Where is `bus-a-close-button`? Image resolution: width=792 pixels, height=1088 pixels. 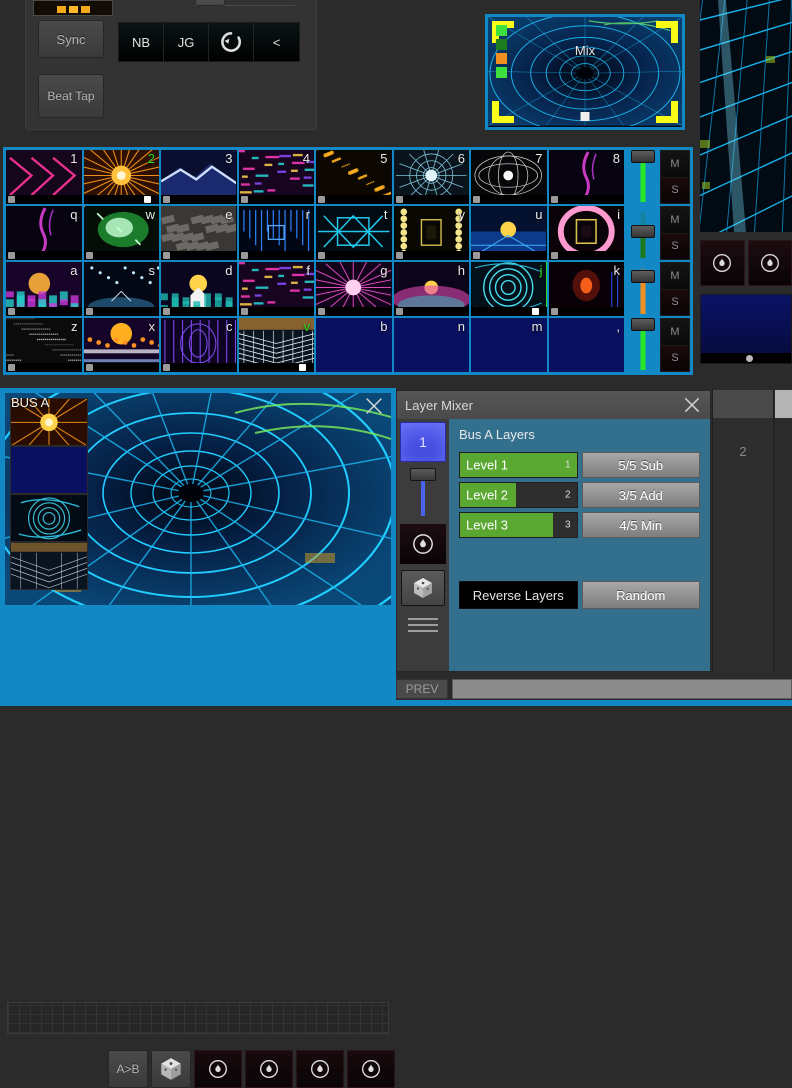 bus-a-close-button is located at coordinates (374, 408).